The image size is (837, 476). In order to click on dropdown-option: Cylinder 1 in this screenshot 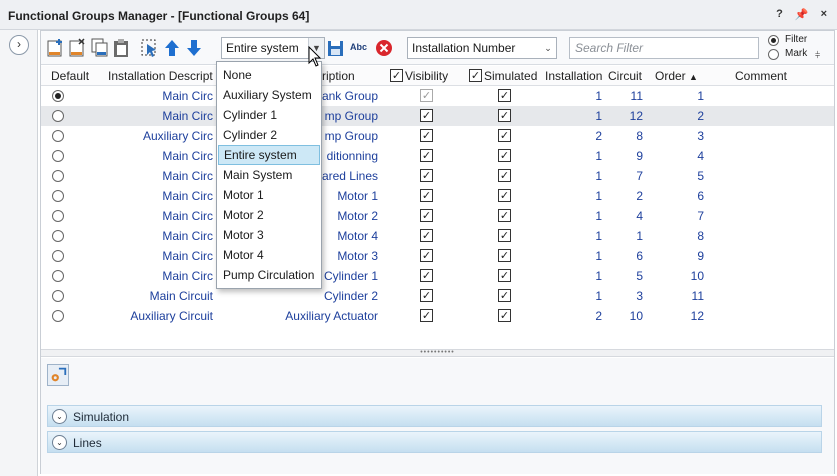, I will do `click(269, 115)`.